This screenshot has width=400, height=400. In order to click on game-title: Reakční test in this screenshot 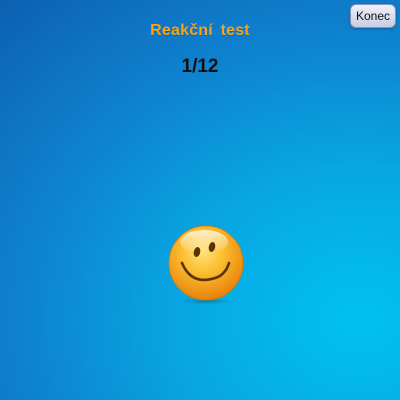, I will do `click(200, 30)`.